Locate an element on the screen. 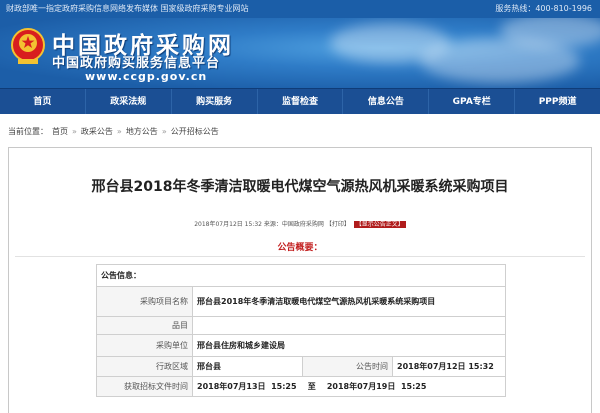 The image size is (600, 413). pubtime-value: 2018年07月12日 15:32 is located at coordinates (449, 366).